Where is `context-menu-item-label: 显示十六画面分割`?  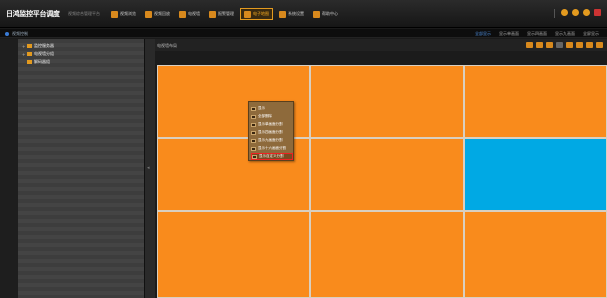
context-menu-item-label: 显示十六画面分割 is located at coordinates (272, 148).